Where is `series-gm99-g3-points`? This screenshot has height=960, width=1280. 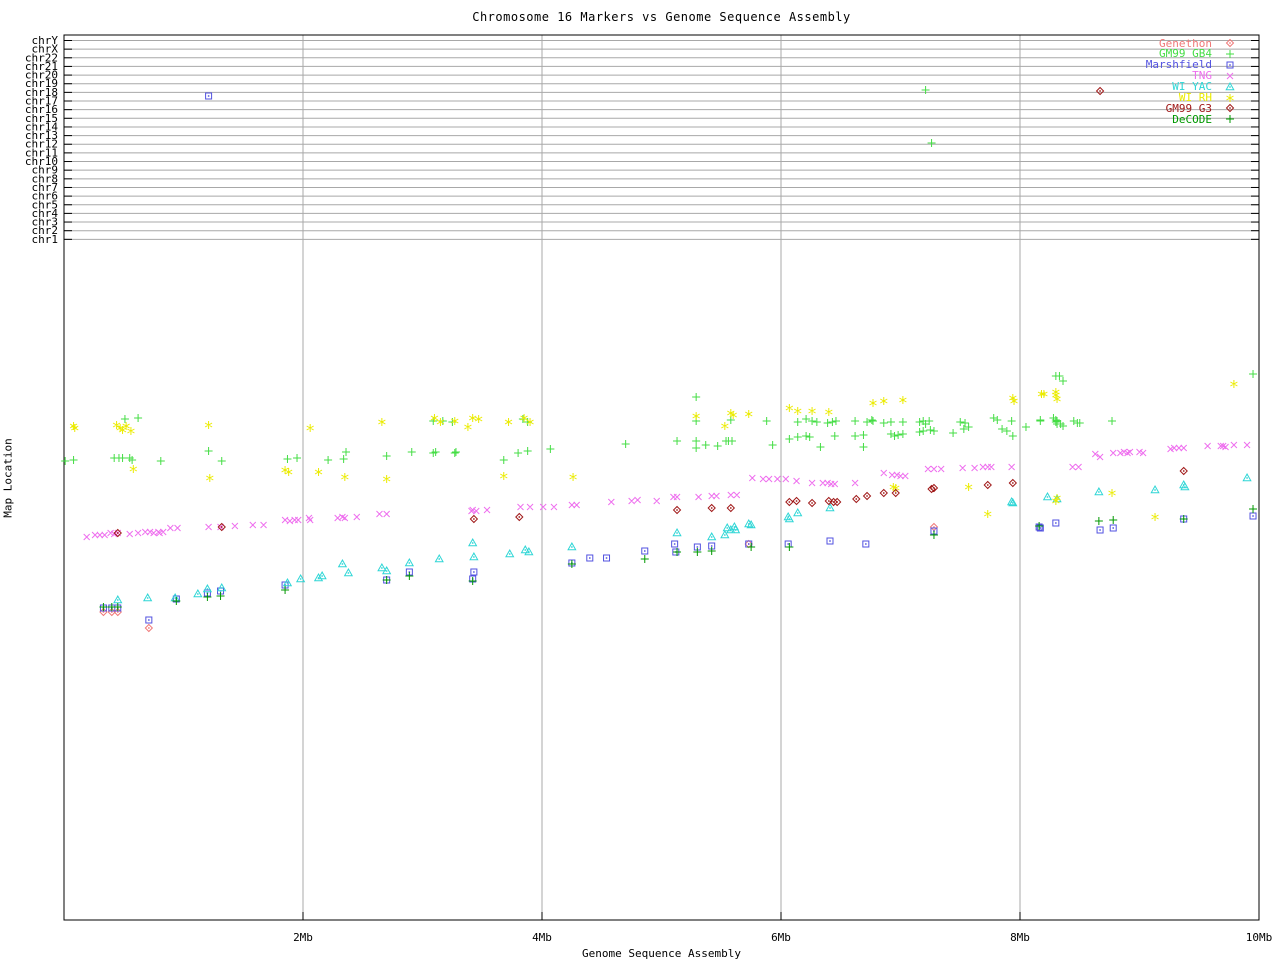 series-gm99-g3-points is located at coordinates (650, 502).